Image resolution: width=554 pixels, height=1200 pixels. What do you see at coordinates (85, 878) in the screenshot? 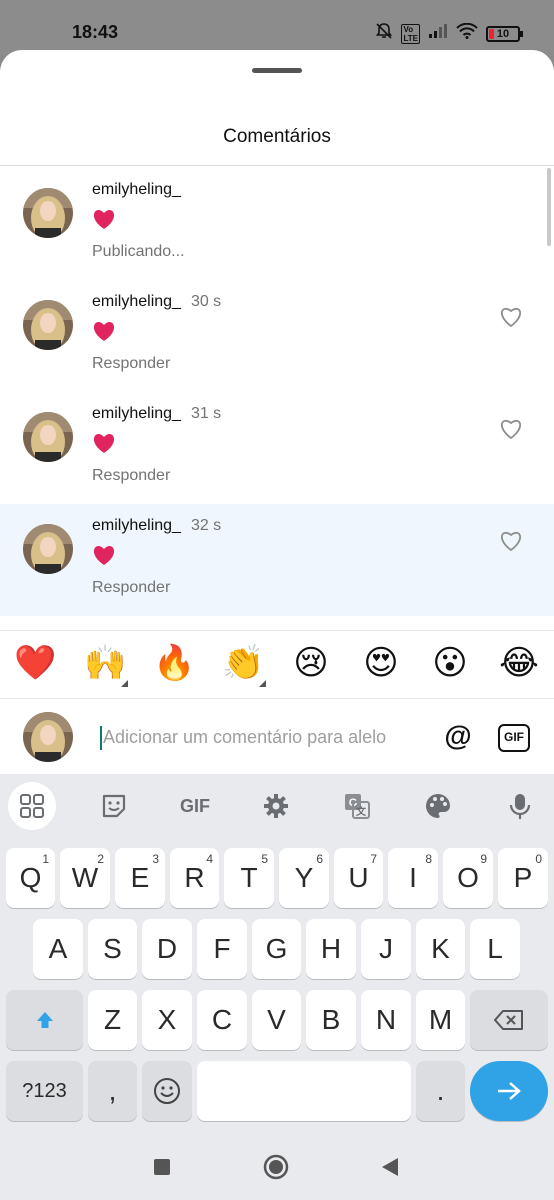
I see `key-w: W2` at bounding box center [85, 878].